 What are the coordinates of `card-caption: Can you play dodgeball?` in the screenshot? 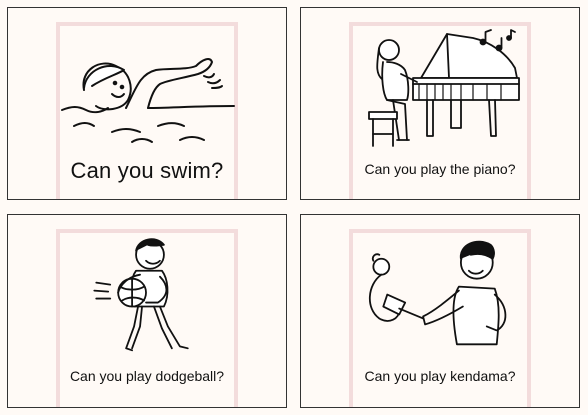 It's located at (147, 376).